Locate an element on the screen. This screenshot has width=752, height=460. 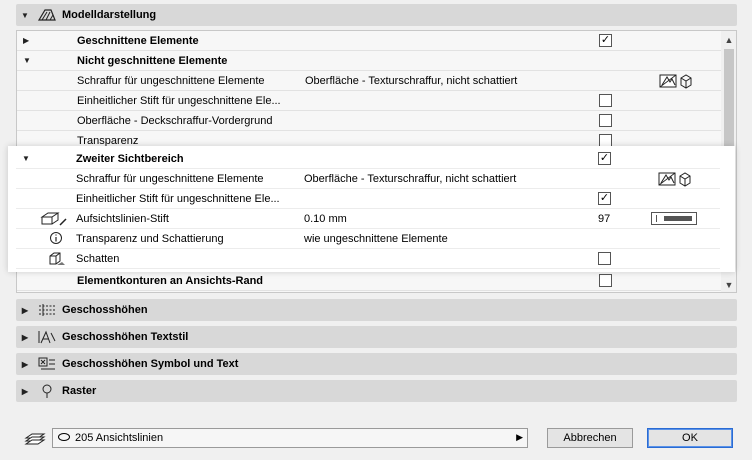
row-label: Elementkonturen an Ansichts-Rand is located at coordinates (170, 280).